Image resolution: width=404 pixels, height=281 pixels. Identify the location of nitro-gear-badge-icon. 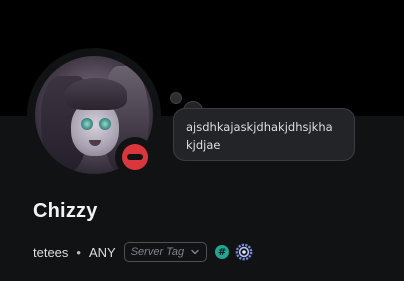
(244, 252).